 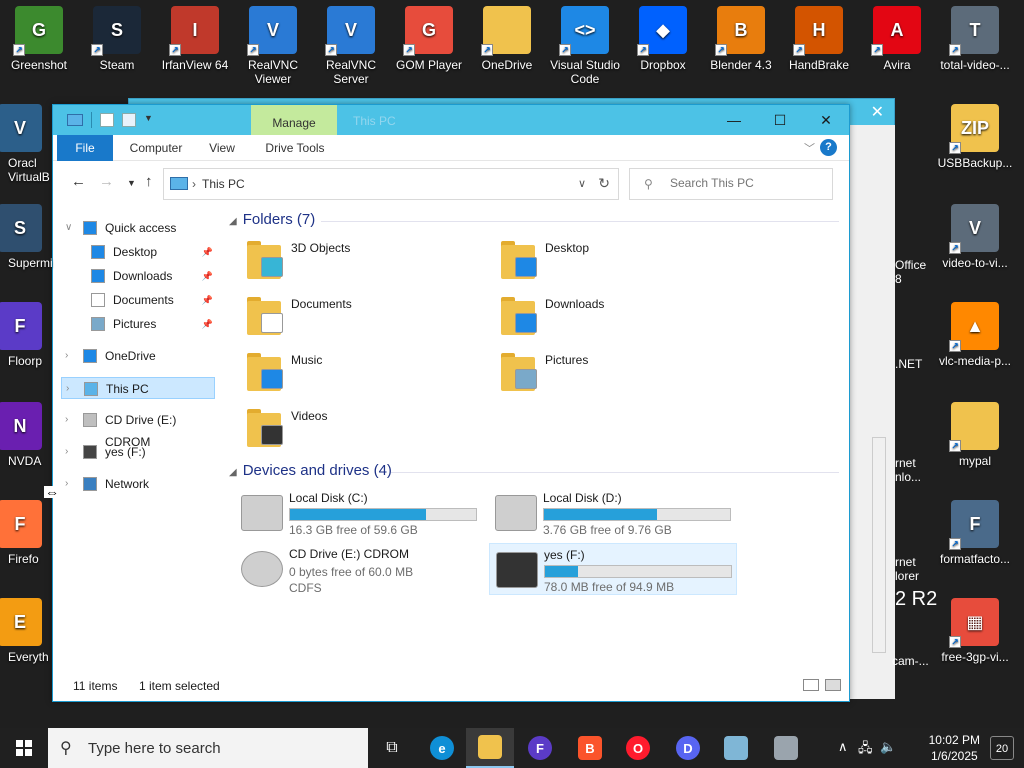 I want to click on background-window-scrollbar, so click(x=879, y=545).